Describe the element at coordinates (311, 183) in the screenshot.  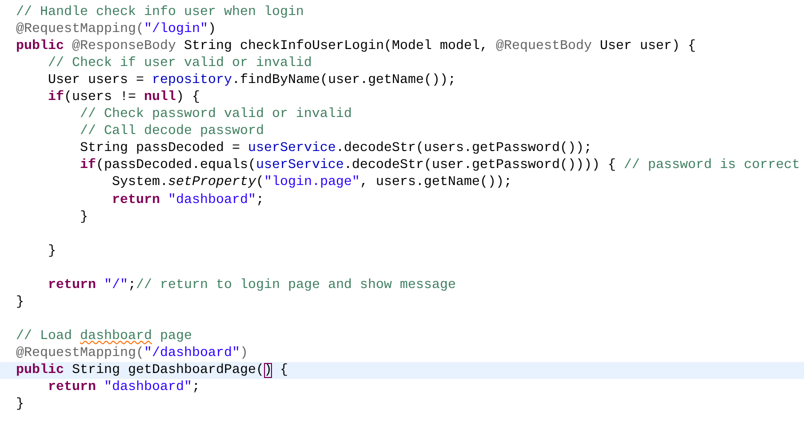
I see `code-line: System.setProperty("login.page", users.getName());` at that location.